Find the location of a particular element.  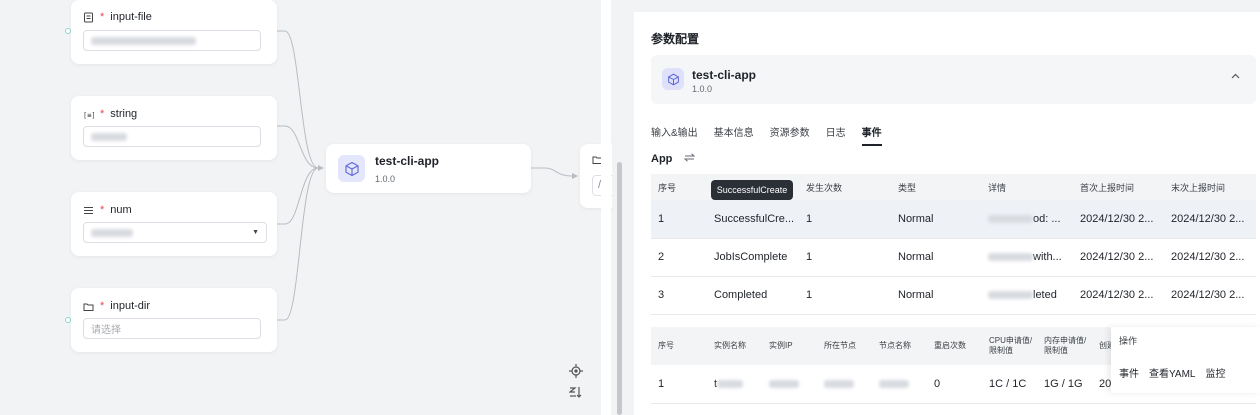

input-node-num: * num ▼ is located at coordinates (174, 224).